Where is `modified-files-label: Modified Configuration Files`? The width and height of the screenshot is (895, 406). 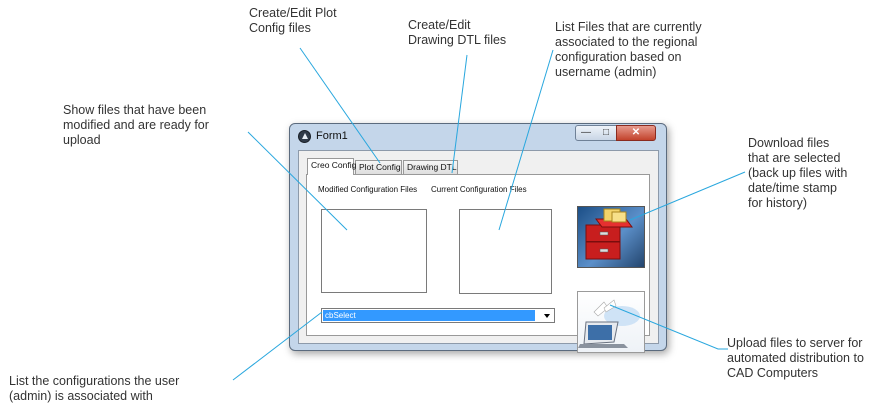 modified-files-label: Modified Configuration Files is located at coordinates (368, 189).